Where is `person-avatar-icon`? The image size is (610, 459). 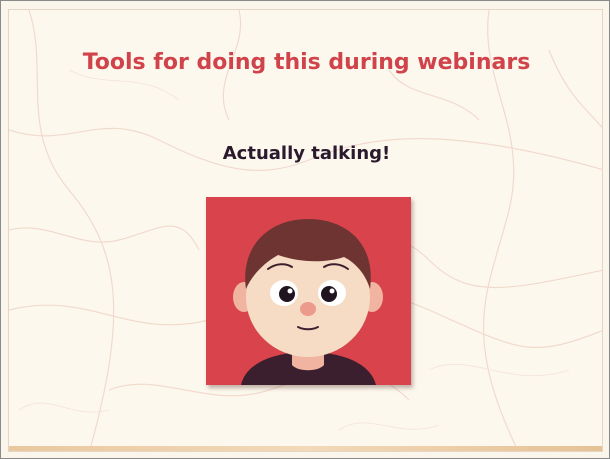 person-avatar-icon is located at coordinates (308, 291).